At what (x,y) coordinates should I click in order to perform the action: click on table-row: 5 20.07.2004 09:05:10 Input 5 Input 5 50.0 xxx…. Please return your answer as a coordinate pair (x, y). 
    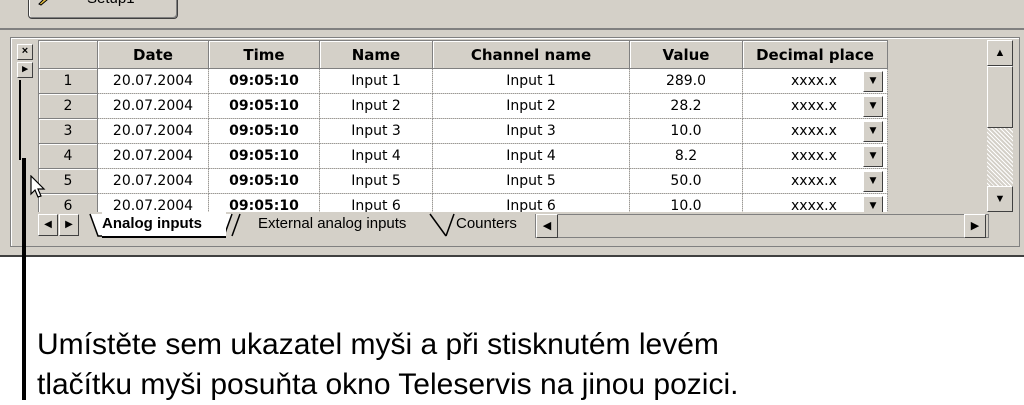
    Looking at the image, I should click on (463, 181).